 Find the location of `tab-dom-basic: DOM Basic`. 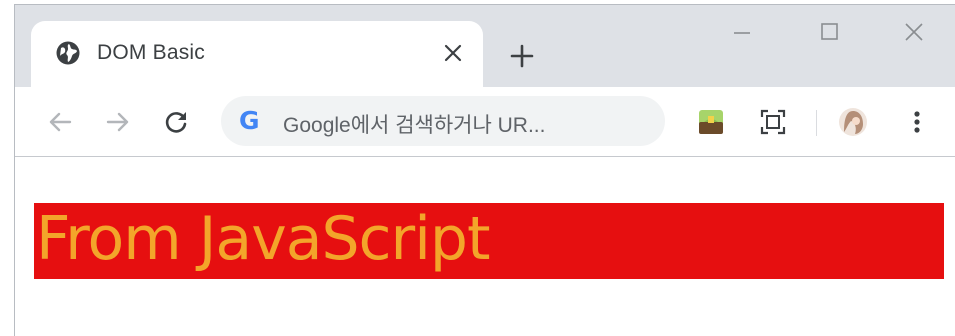

tab-dom-basic: DOM Basic is located at coordinates (257, 54).